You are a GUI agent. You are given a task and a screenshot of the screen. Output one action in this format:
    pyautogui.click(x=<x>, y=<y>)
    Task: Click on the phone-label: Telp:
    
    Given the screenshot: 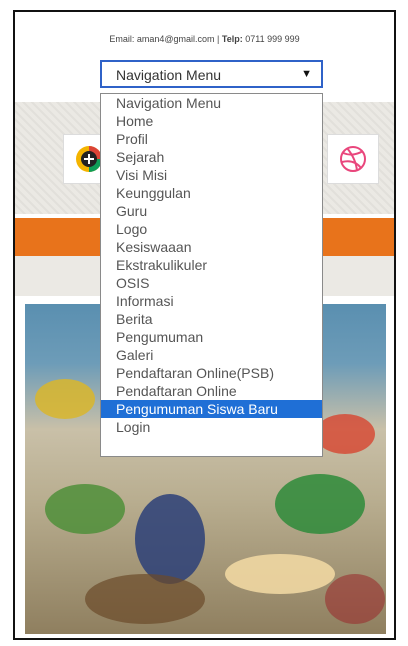 What is the action you would take?
    pyautogui.click(x=232, y=39)
    